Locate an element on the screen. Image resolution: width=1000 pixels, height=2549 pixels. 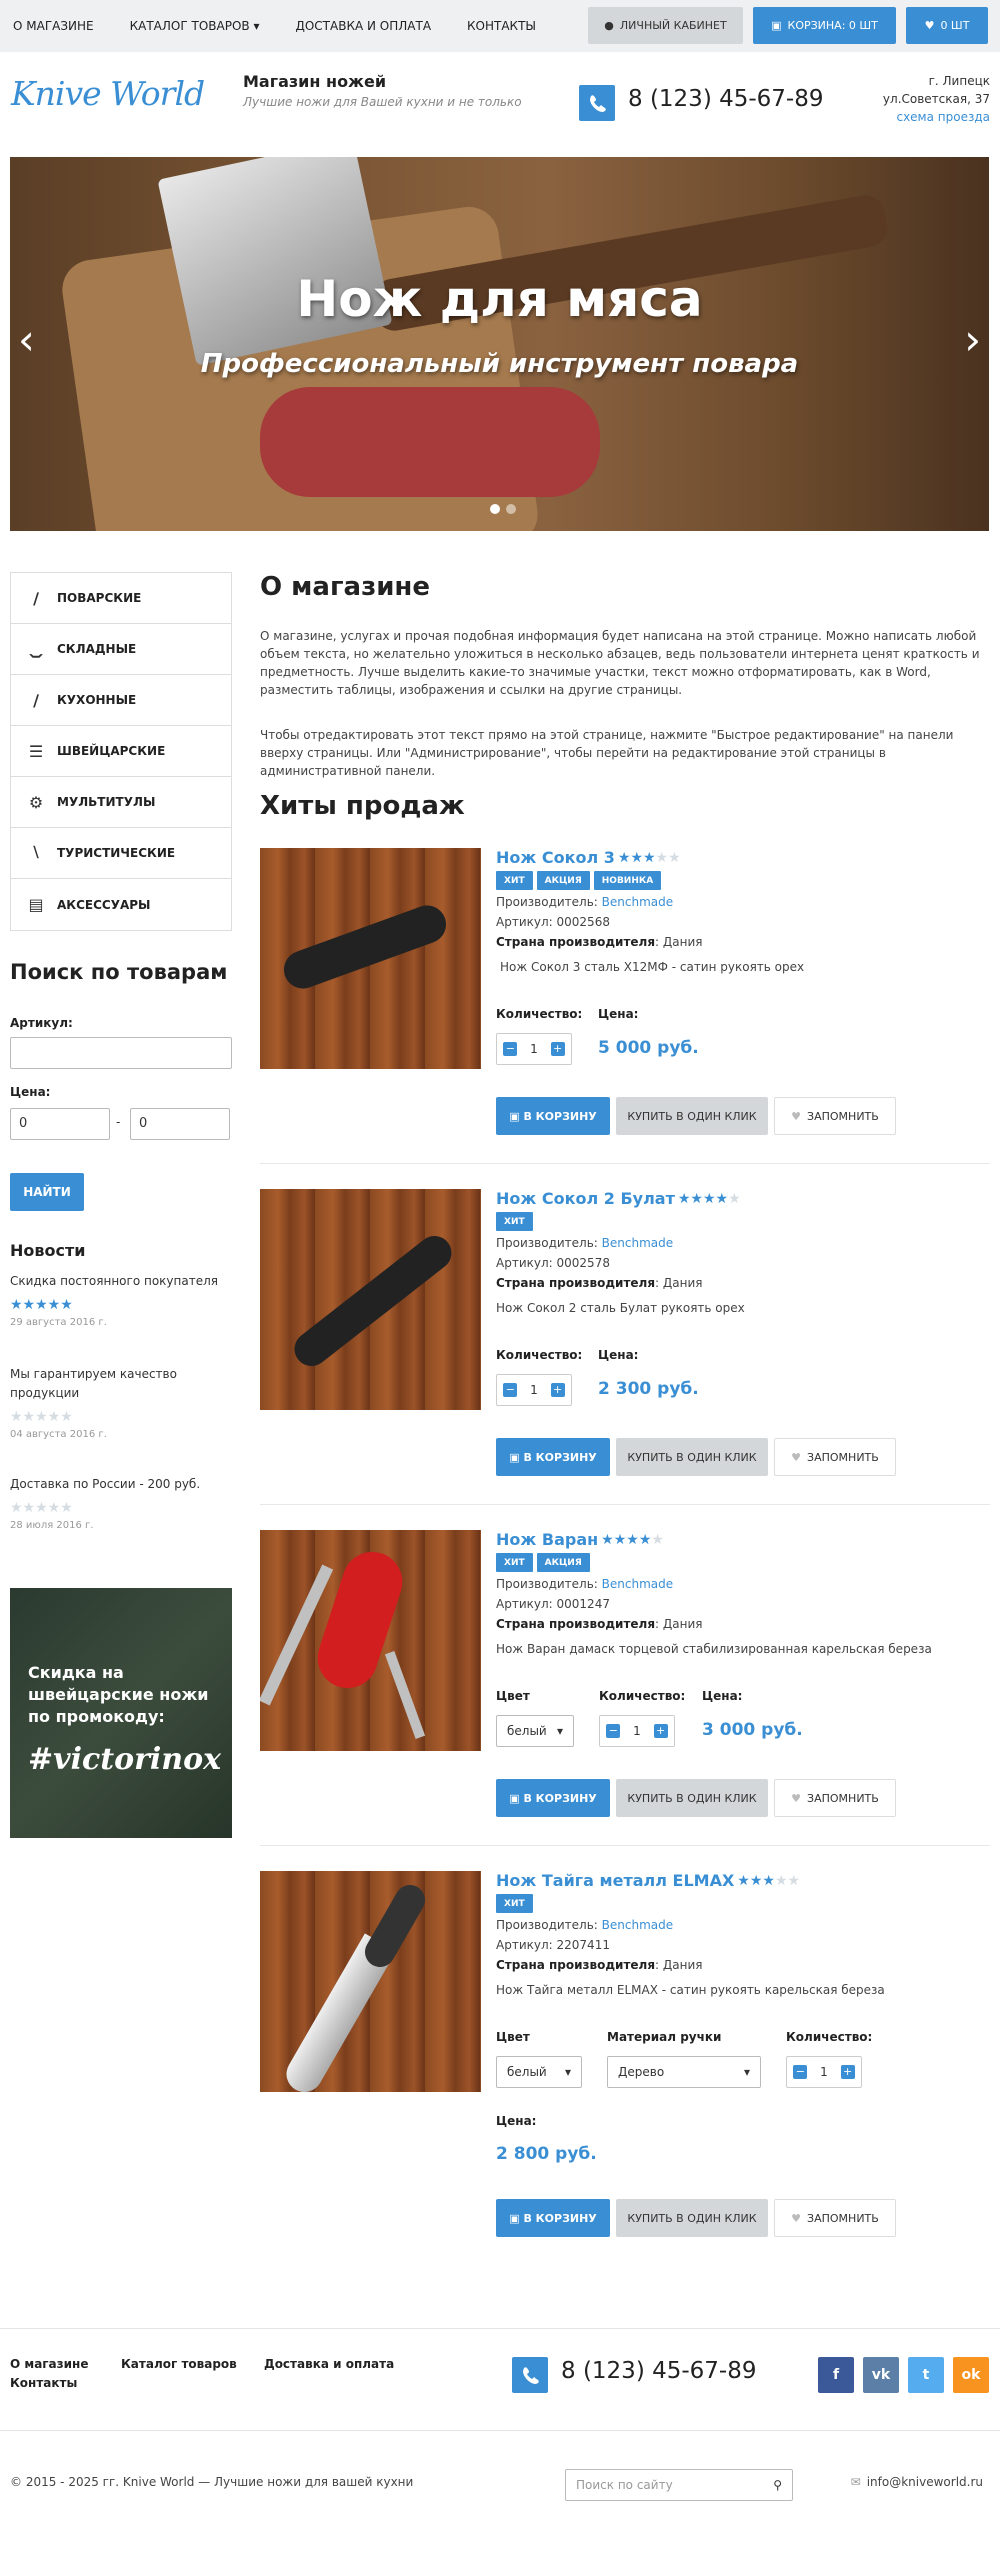
article-value: 0001247 is located at coordinates (583, 1604).